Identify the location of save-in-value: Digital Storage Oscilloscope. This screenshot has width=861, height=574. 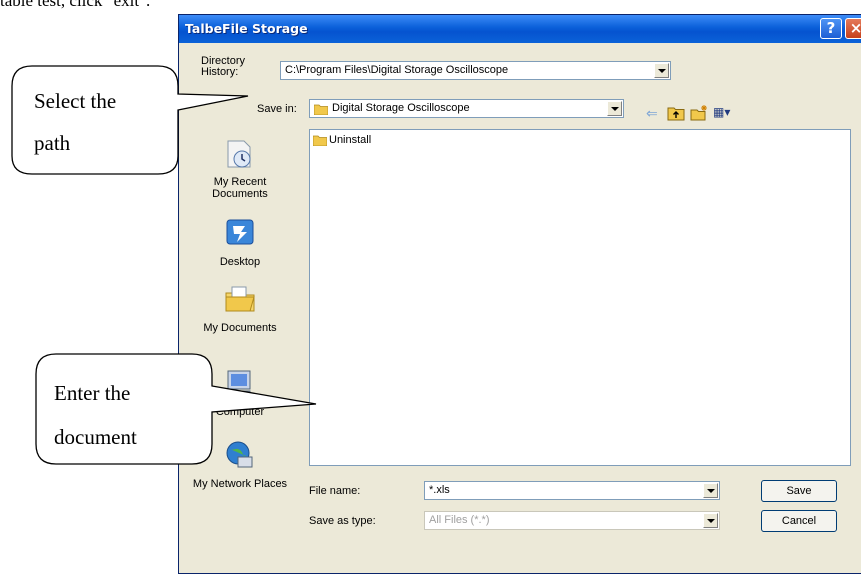
(401, 108).